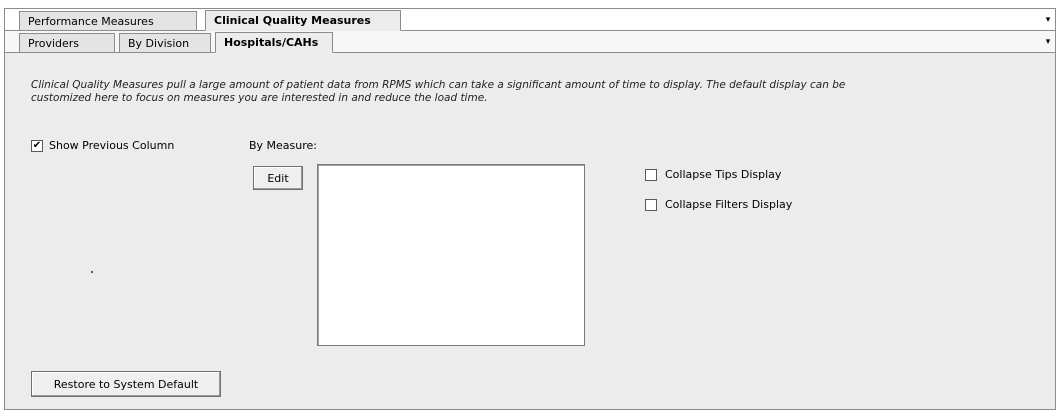 The height and width of the screenshot is (412, 1058). Describe the element at coordinates (723, 174) in the screenshot. I see `collapse-tips-label: Collapse Tips Display` at that location.